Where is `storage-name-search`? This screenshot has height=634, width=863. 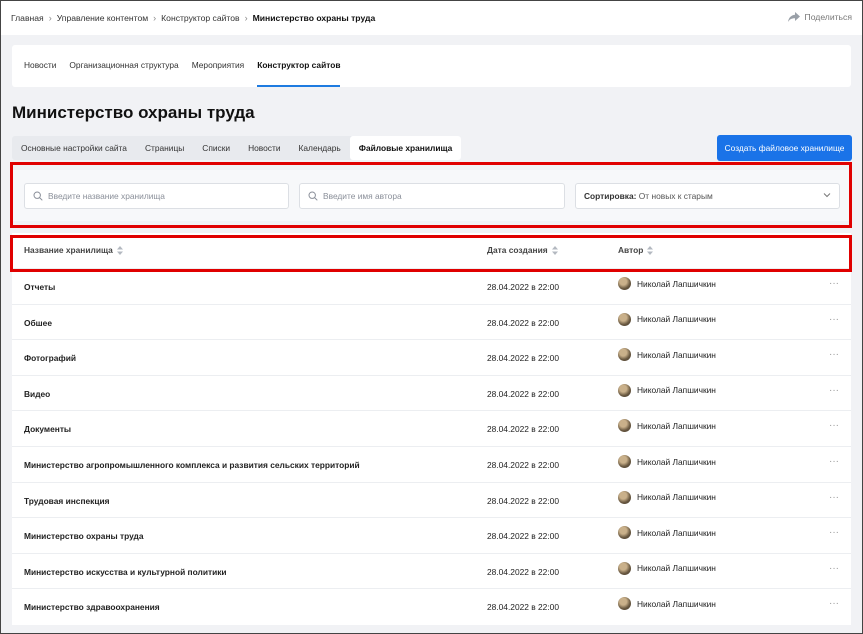
storage-name-search is located at coordinates (156, 196).